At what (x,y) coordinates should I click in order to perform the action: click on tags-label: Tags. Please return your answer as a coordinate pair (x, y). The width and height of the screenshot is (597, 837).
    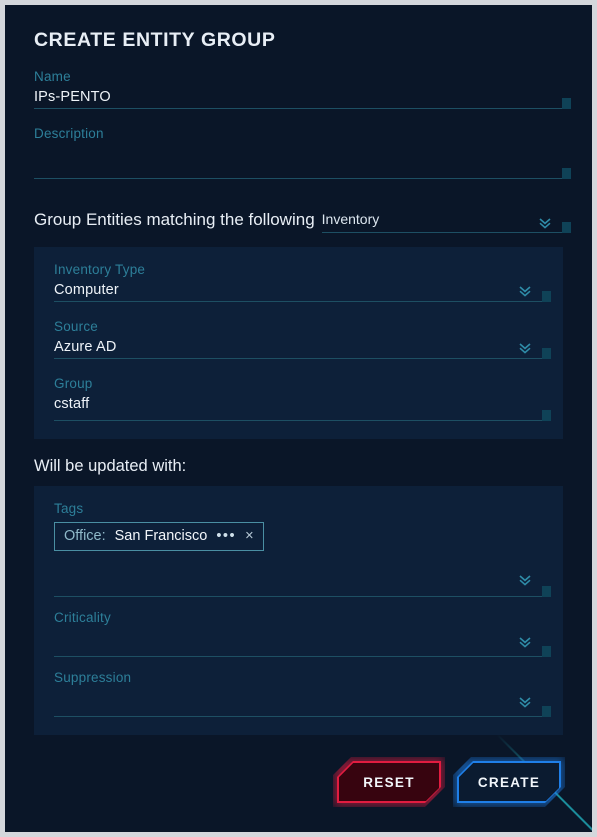
    Looking at the image, I should click on (69, 508).